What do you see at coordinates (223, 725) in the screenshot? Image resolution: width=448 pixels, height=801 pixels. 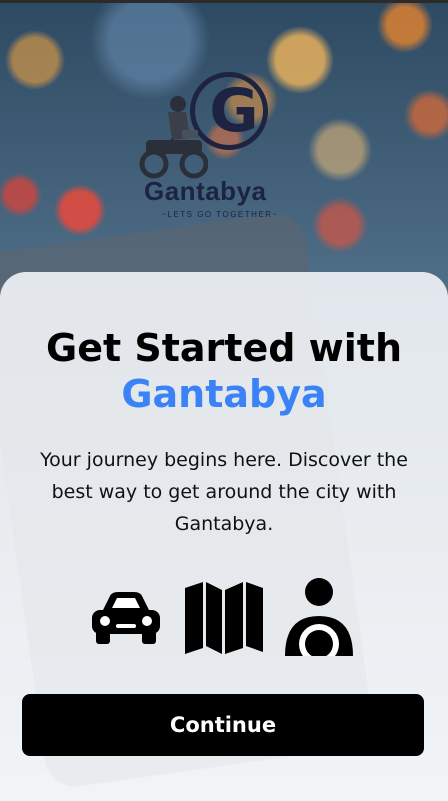 I see `continue-button: Continue` at bounding box center [223, 725].